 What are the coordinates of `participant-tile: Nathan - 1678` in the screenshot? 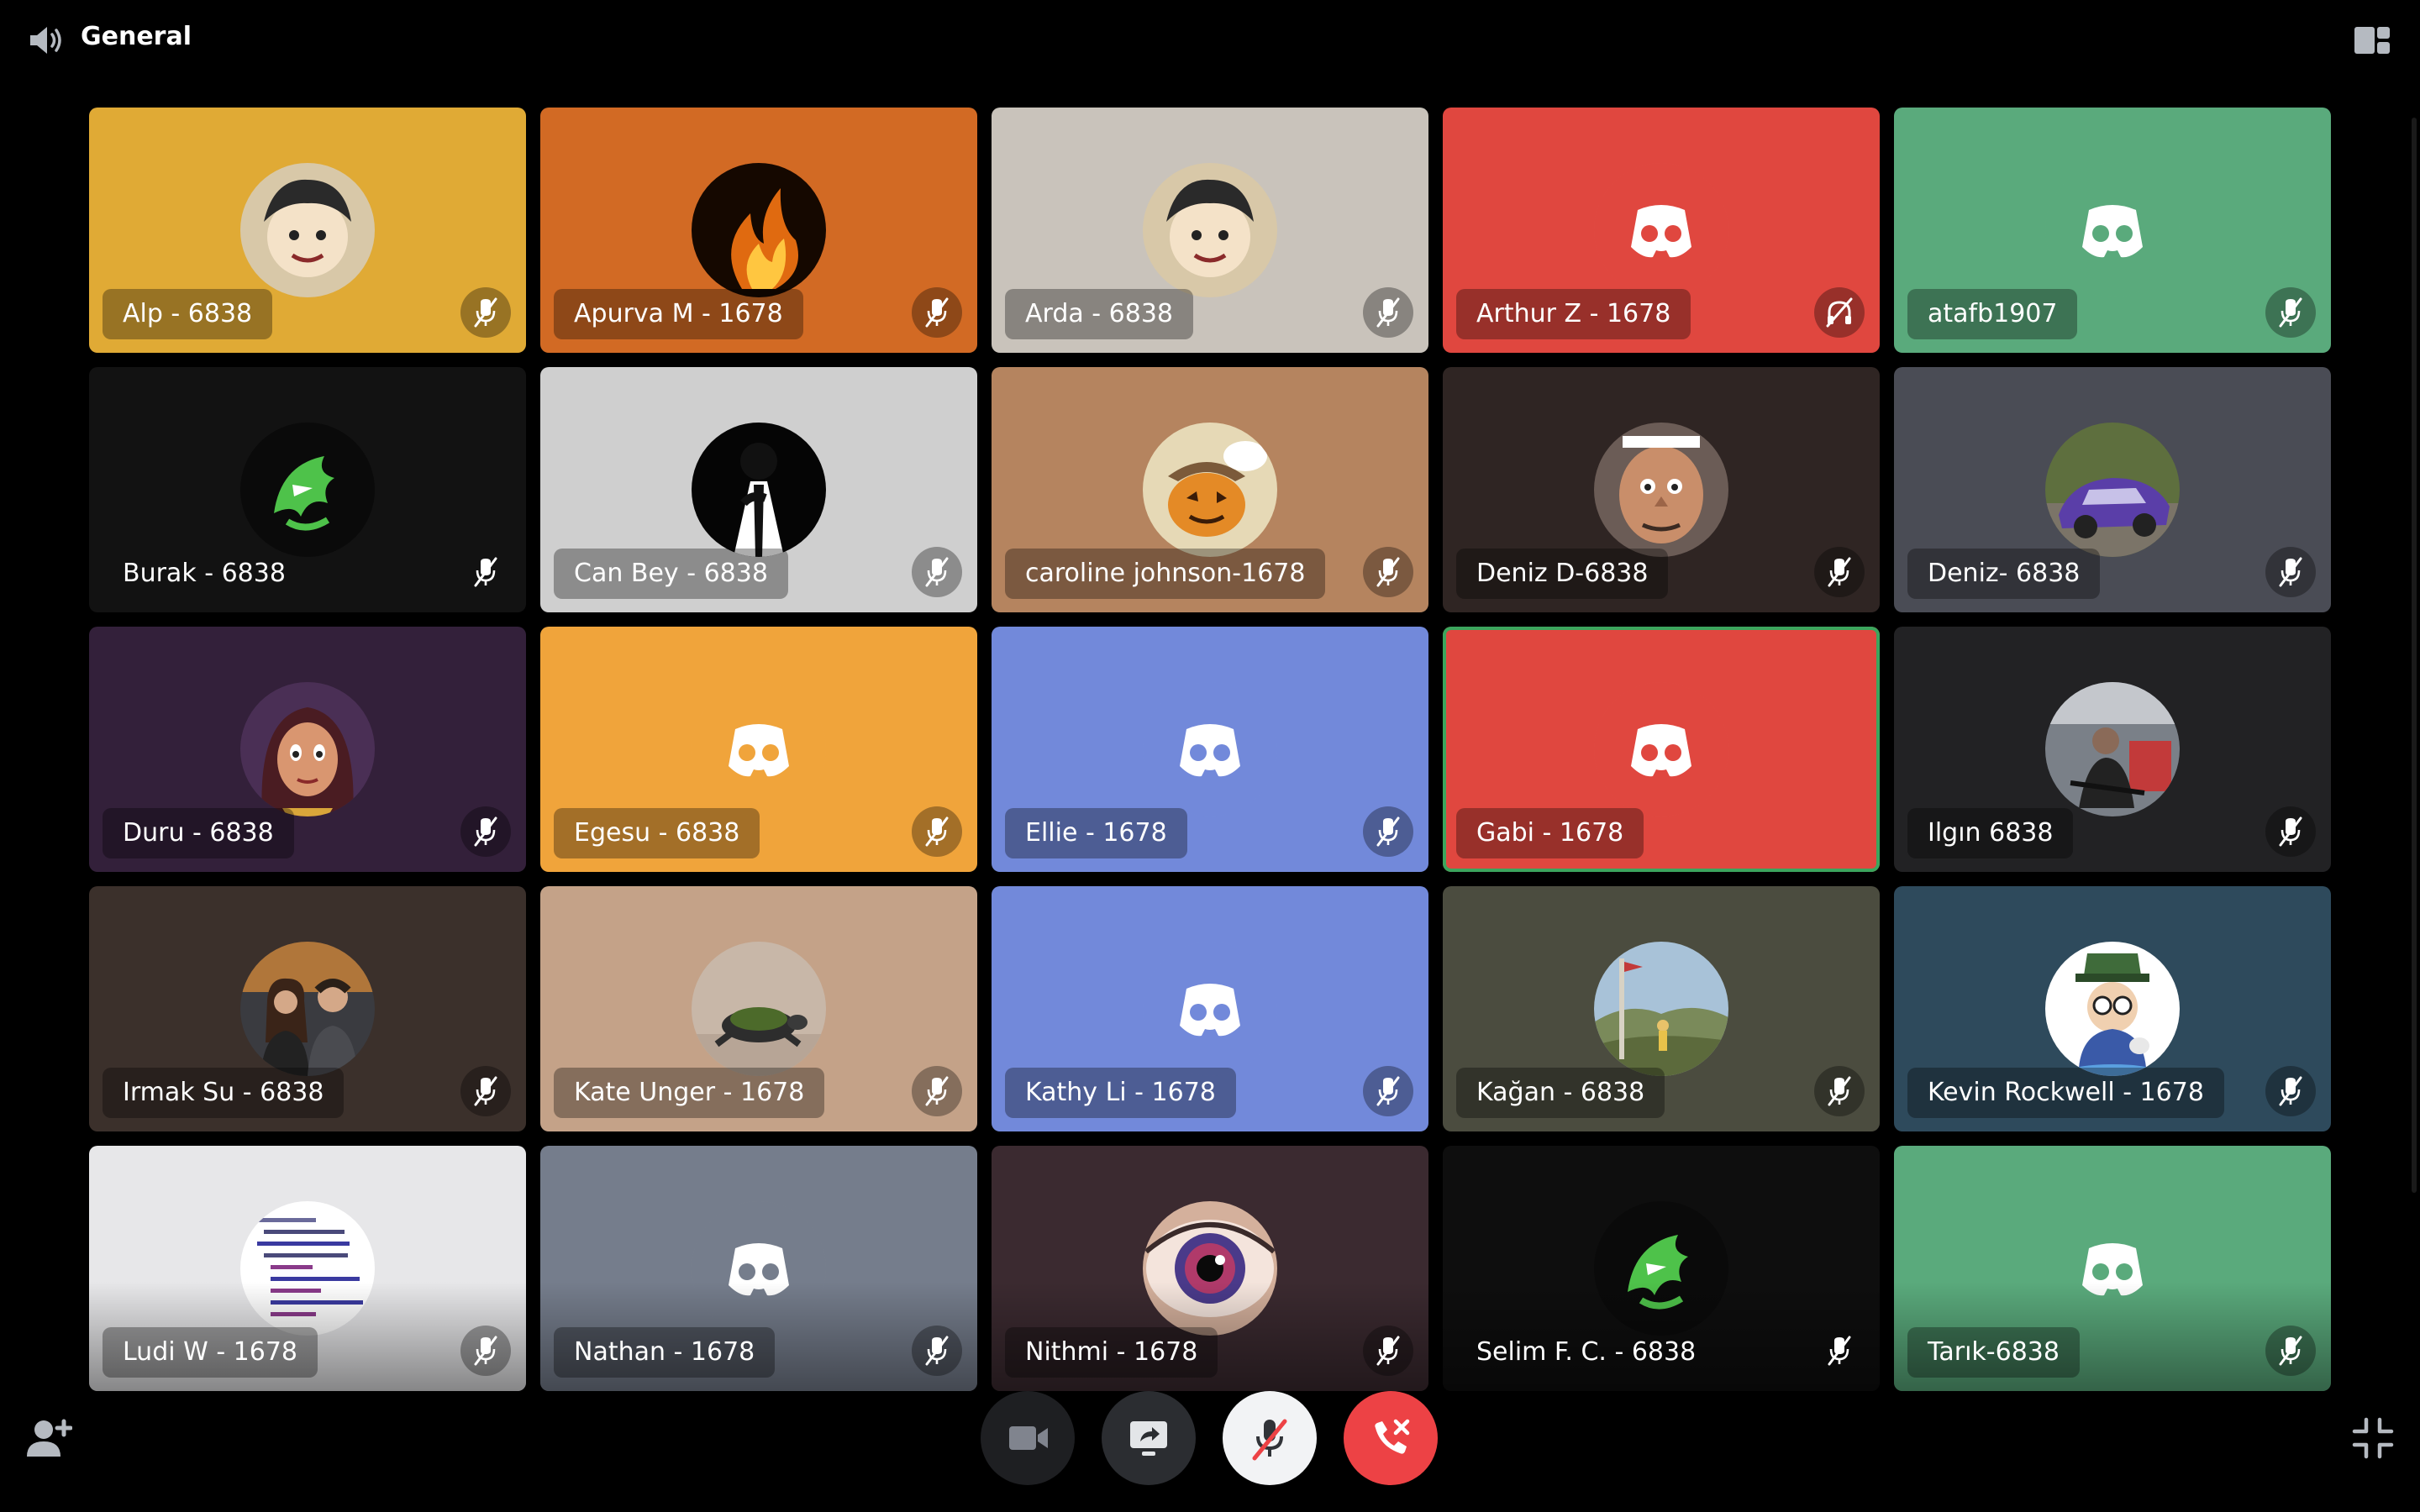 It's located at (758, 1268).